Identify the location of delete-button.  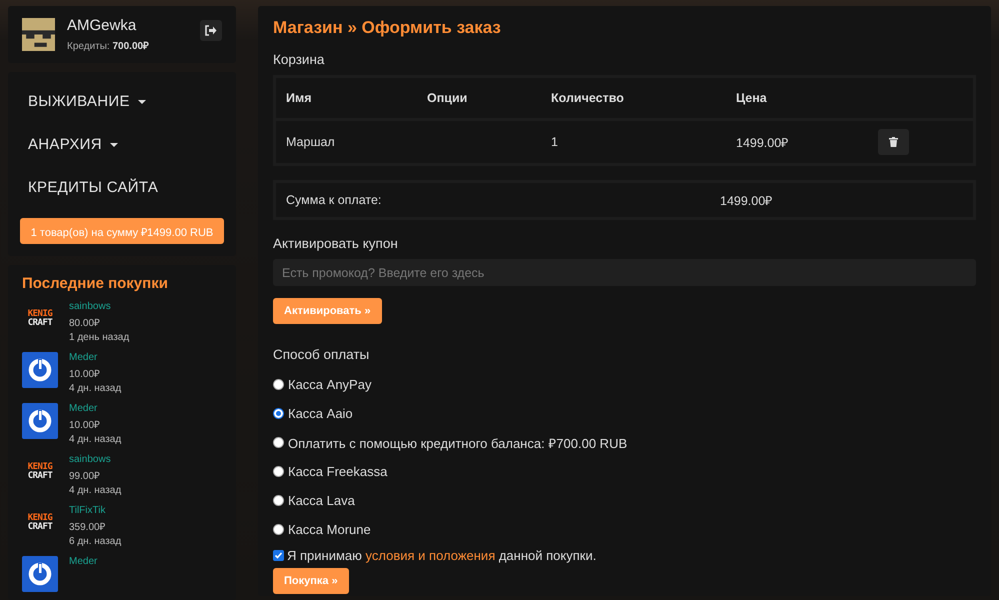
(893, 142).